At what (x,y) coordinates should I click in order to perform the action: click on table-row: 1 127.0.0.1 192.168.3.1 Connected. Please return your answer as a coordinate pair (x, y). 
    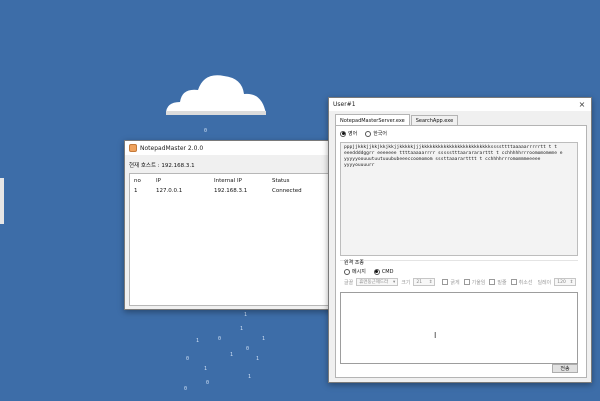
    Looking at the image, I should click on (230, 191).